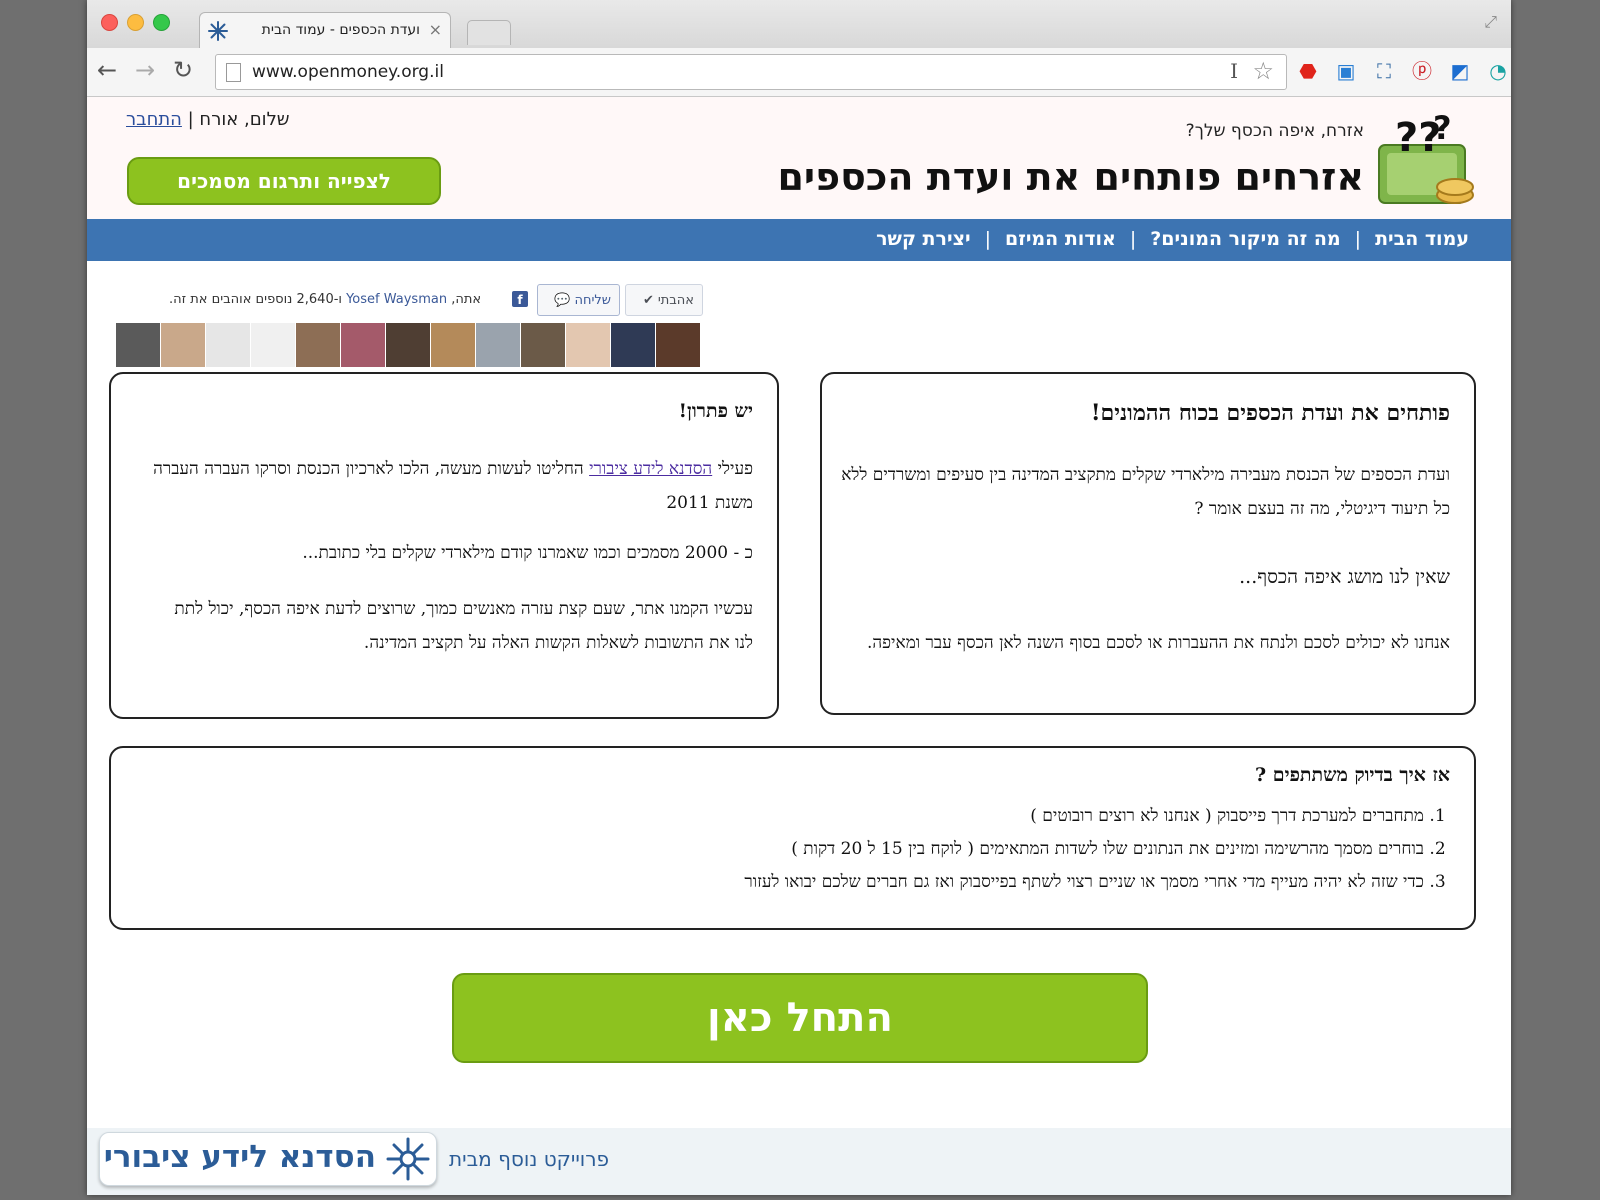  I want to click on fb-send-label: שליחה, so click(593, 300).